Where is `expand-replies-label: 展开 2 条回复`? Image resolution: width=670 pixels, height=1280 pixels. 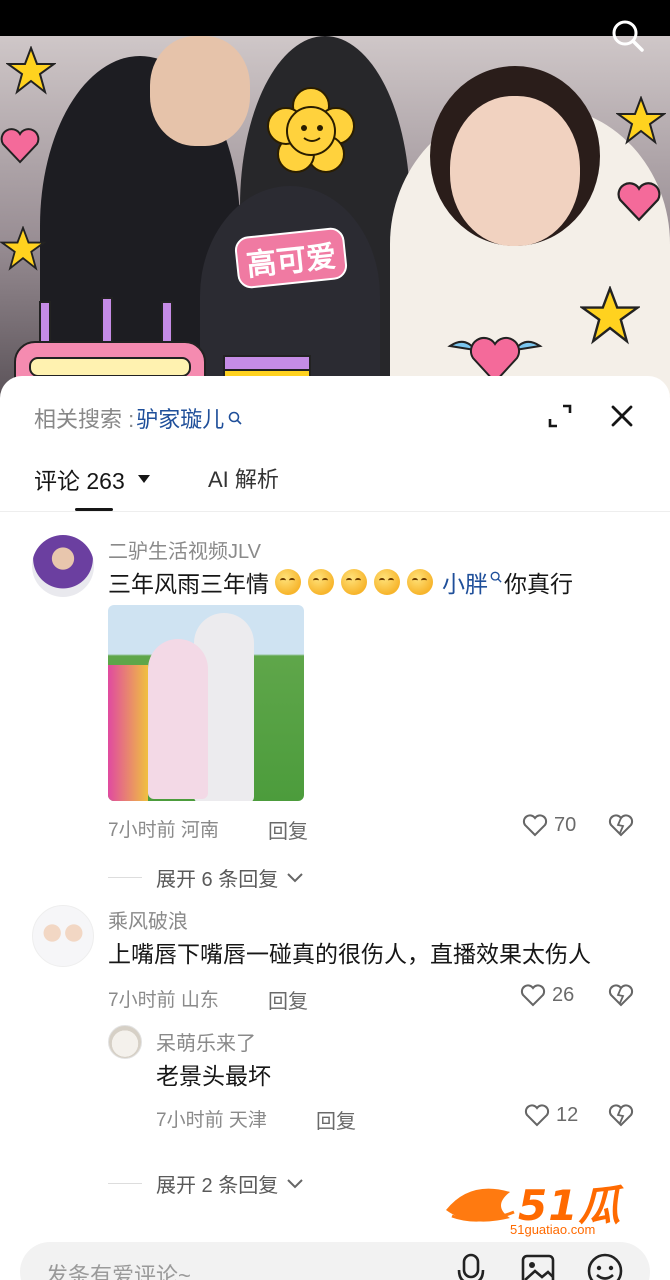 expand-replies-label: 展开 2 条回复 is located at coordinates (217, 1186).